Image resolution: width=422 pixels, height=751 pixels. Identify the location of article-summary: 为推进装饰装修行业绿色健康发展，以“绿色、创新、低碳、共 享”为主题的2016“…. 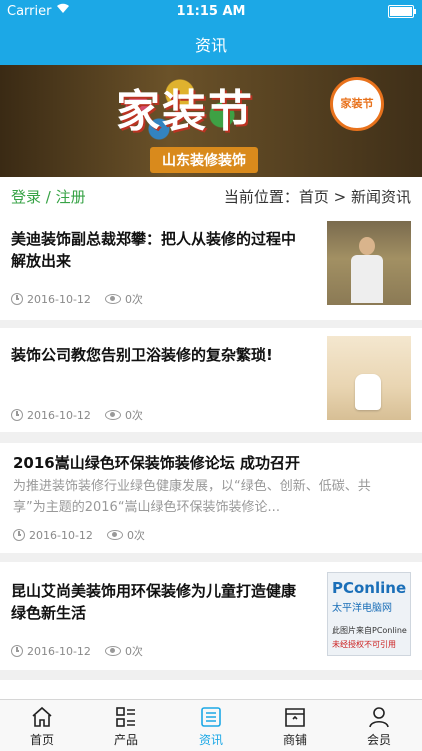
(210, 497).